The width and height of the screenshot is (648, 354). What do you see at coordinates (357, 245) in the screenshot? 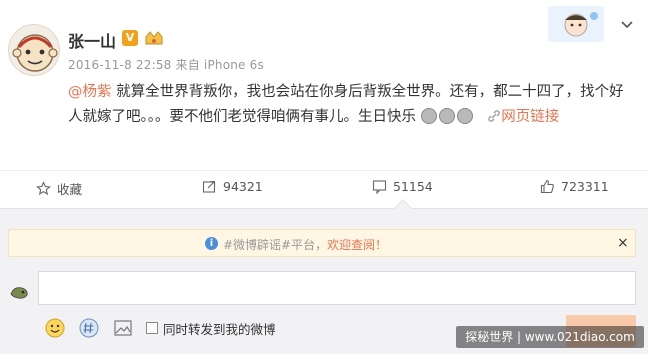
I see `notice-link: 欢迎查阅！` at bounding box center [357, 245].